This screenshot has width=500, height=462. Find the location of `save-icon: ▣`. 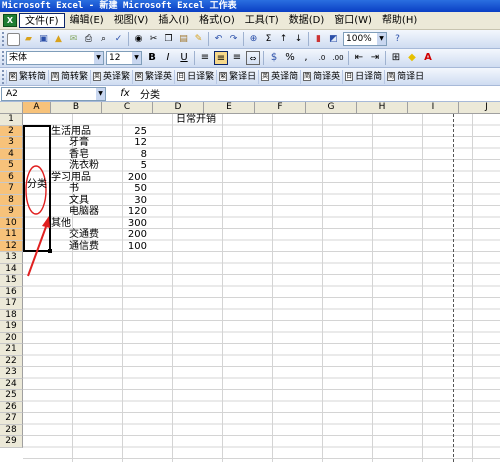

save-icon: ▣ is located at coordinates (43, 39).